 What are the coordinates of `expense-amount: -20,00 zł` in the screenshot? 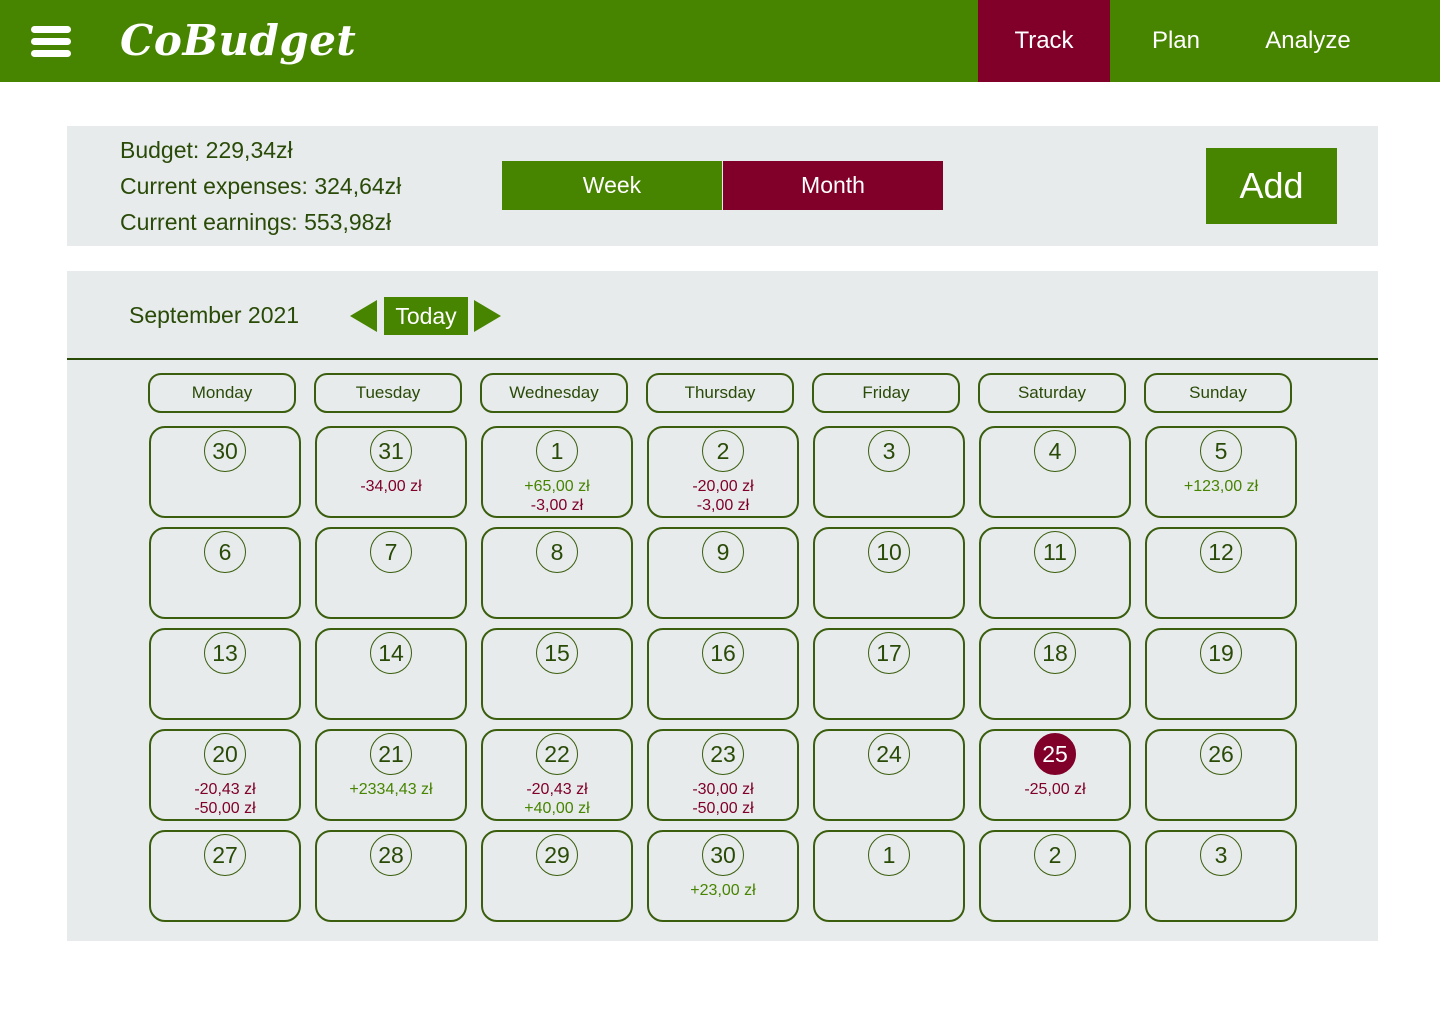 It's located at (723, 486).